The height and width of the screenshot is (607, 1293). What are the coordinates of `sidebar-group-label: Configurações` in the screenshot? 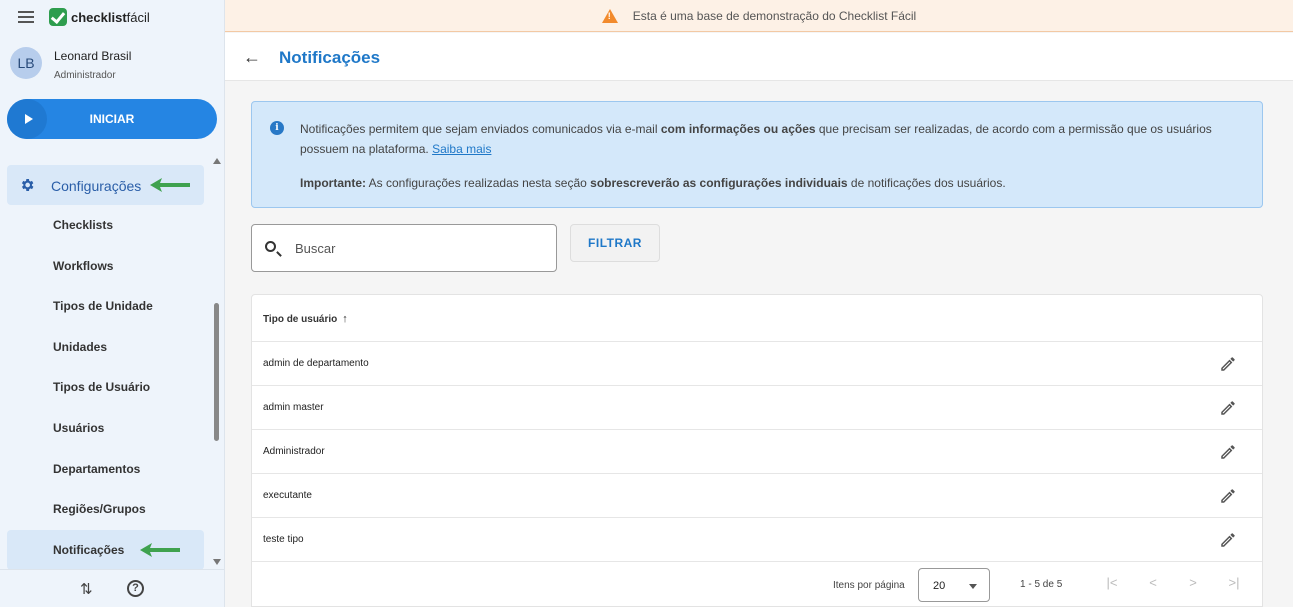 It's located at (96, 186).